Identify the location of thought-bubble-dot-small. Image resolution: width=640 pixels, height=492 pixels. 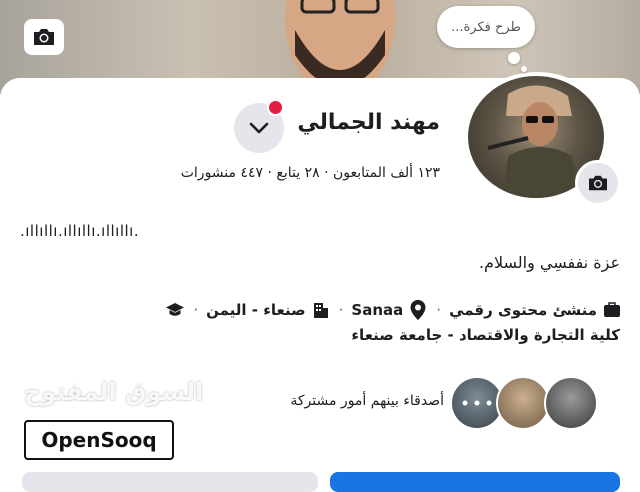
(524, 69).